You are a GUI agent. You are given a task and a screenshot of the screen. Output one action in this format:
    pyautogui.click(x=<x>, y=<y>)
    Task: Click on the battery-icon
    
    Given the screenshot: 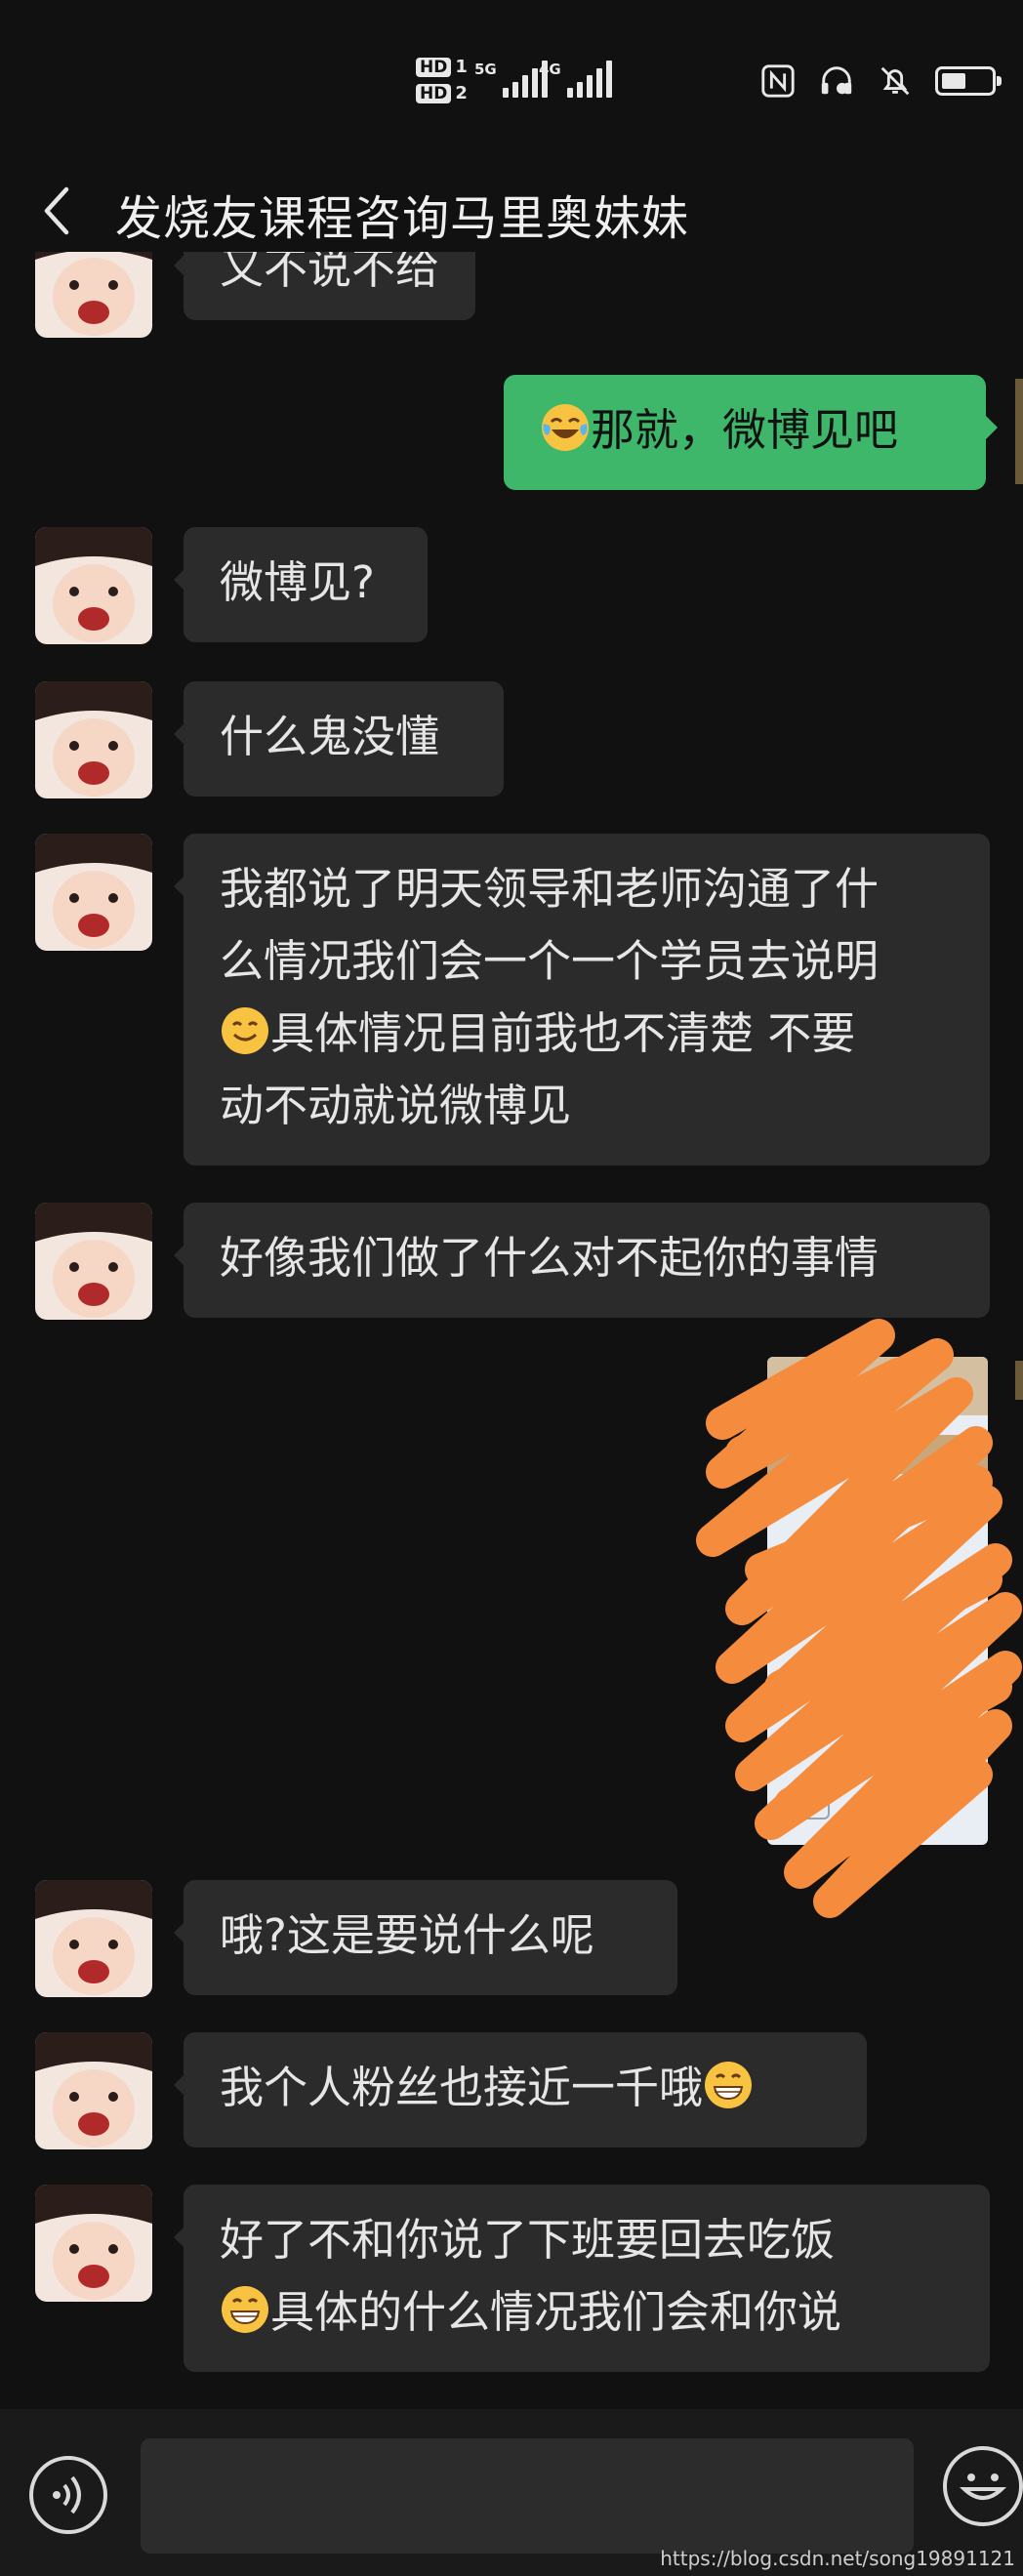 What is the action you would take?
    pyautogui.click(x=968, y=81)
    